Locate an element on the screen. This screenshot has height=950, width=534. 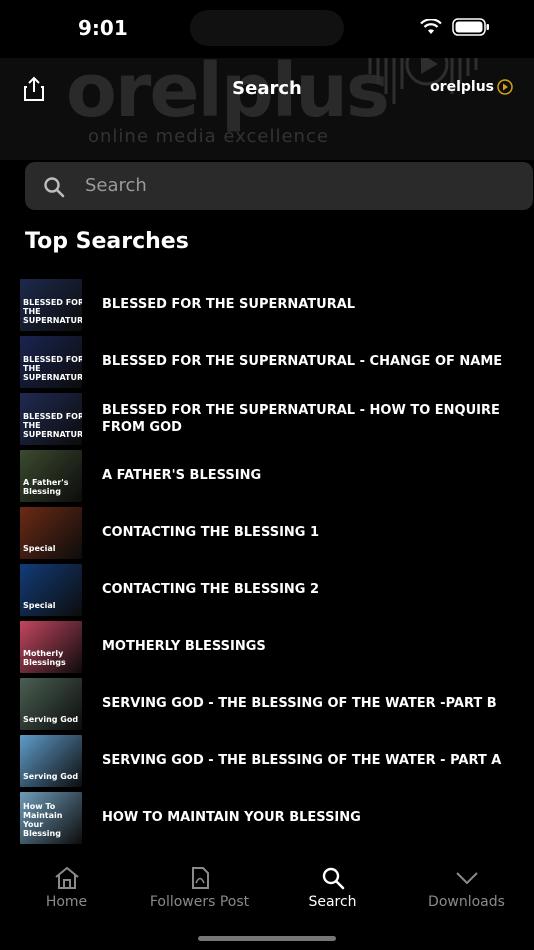
document-icon is located at coordinates (200, 878).